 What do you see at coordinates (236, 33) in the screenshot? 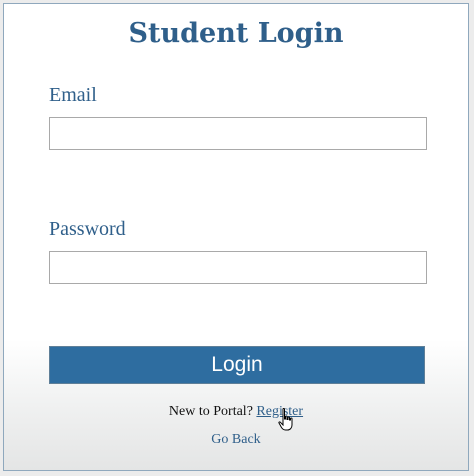
I see `page-title: Student Login` at bounding box center [236, 33].